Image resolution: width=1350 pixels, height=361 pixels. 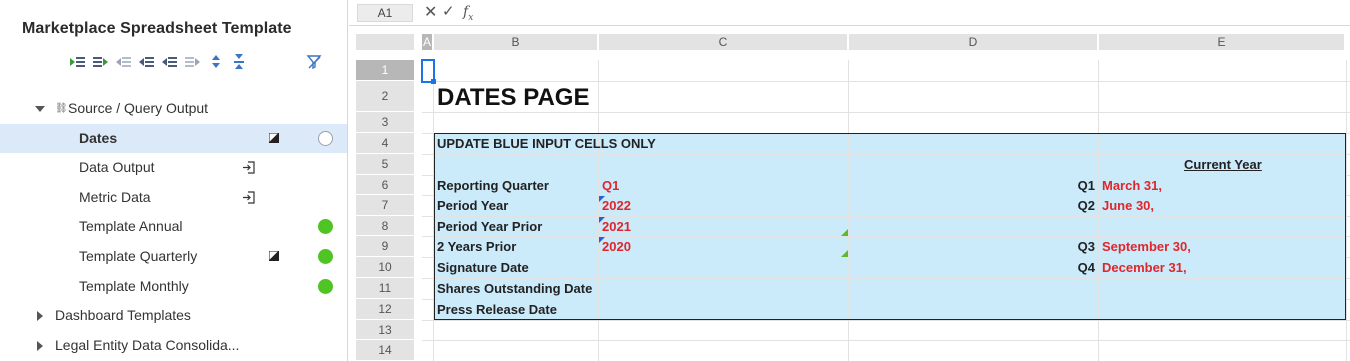 I want to click on add-row-above-icon, so click(x=78, y=62).